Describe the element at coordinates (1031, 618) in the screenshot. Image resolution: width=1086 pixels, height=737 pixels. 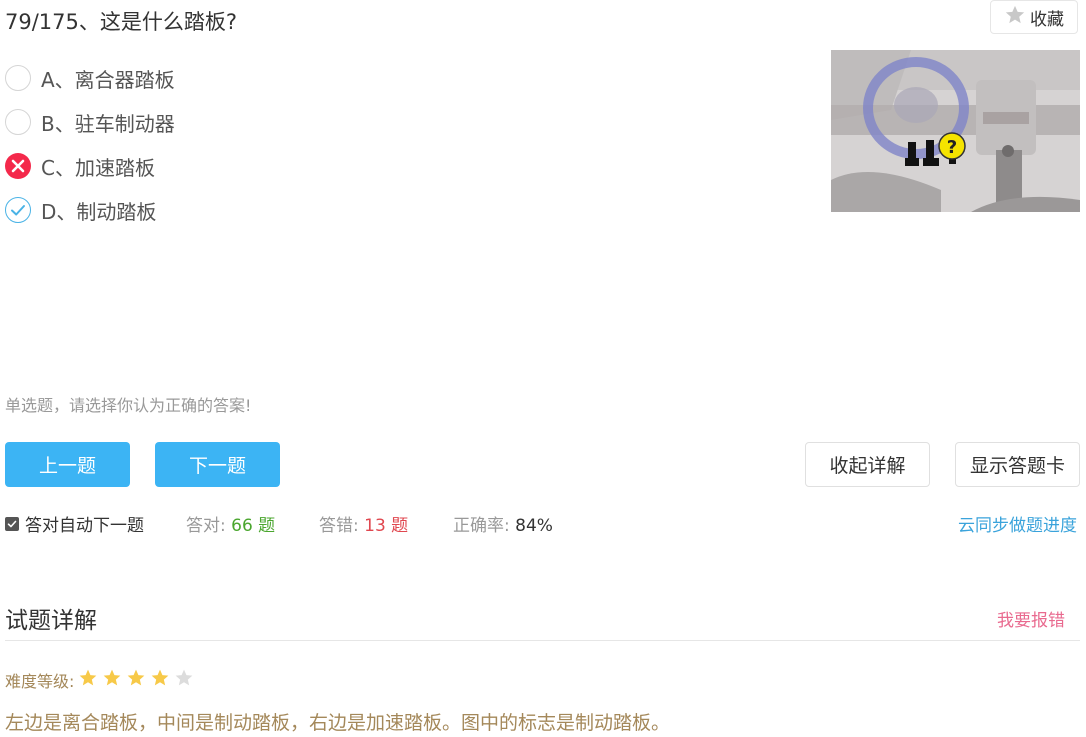
I see `report-error-link: 我要报错` at that location.